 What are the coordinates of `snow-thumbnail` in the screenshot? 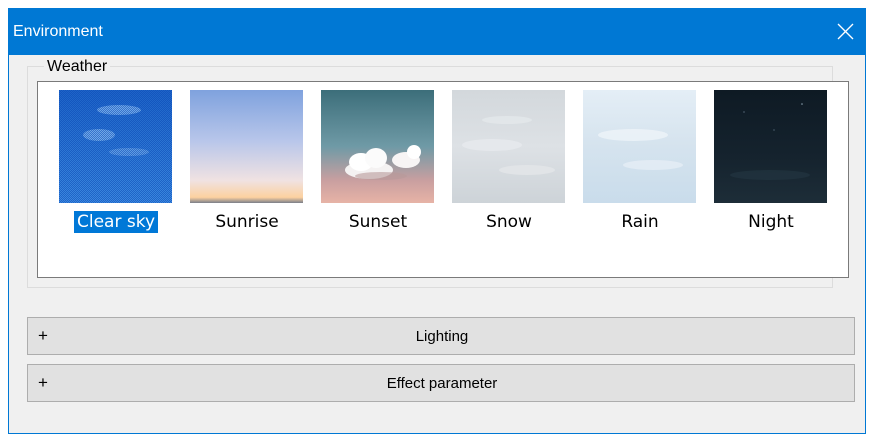 It's located at (508, 146).